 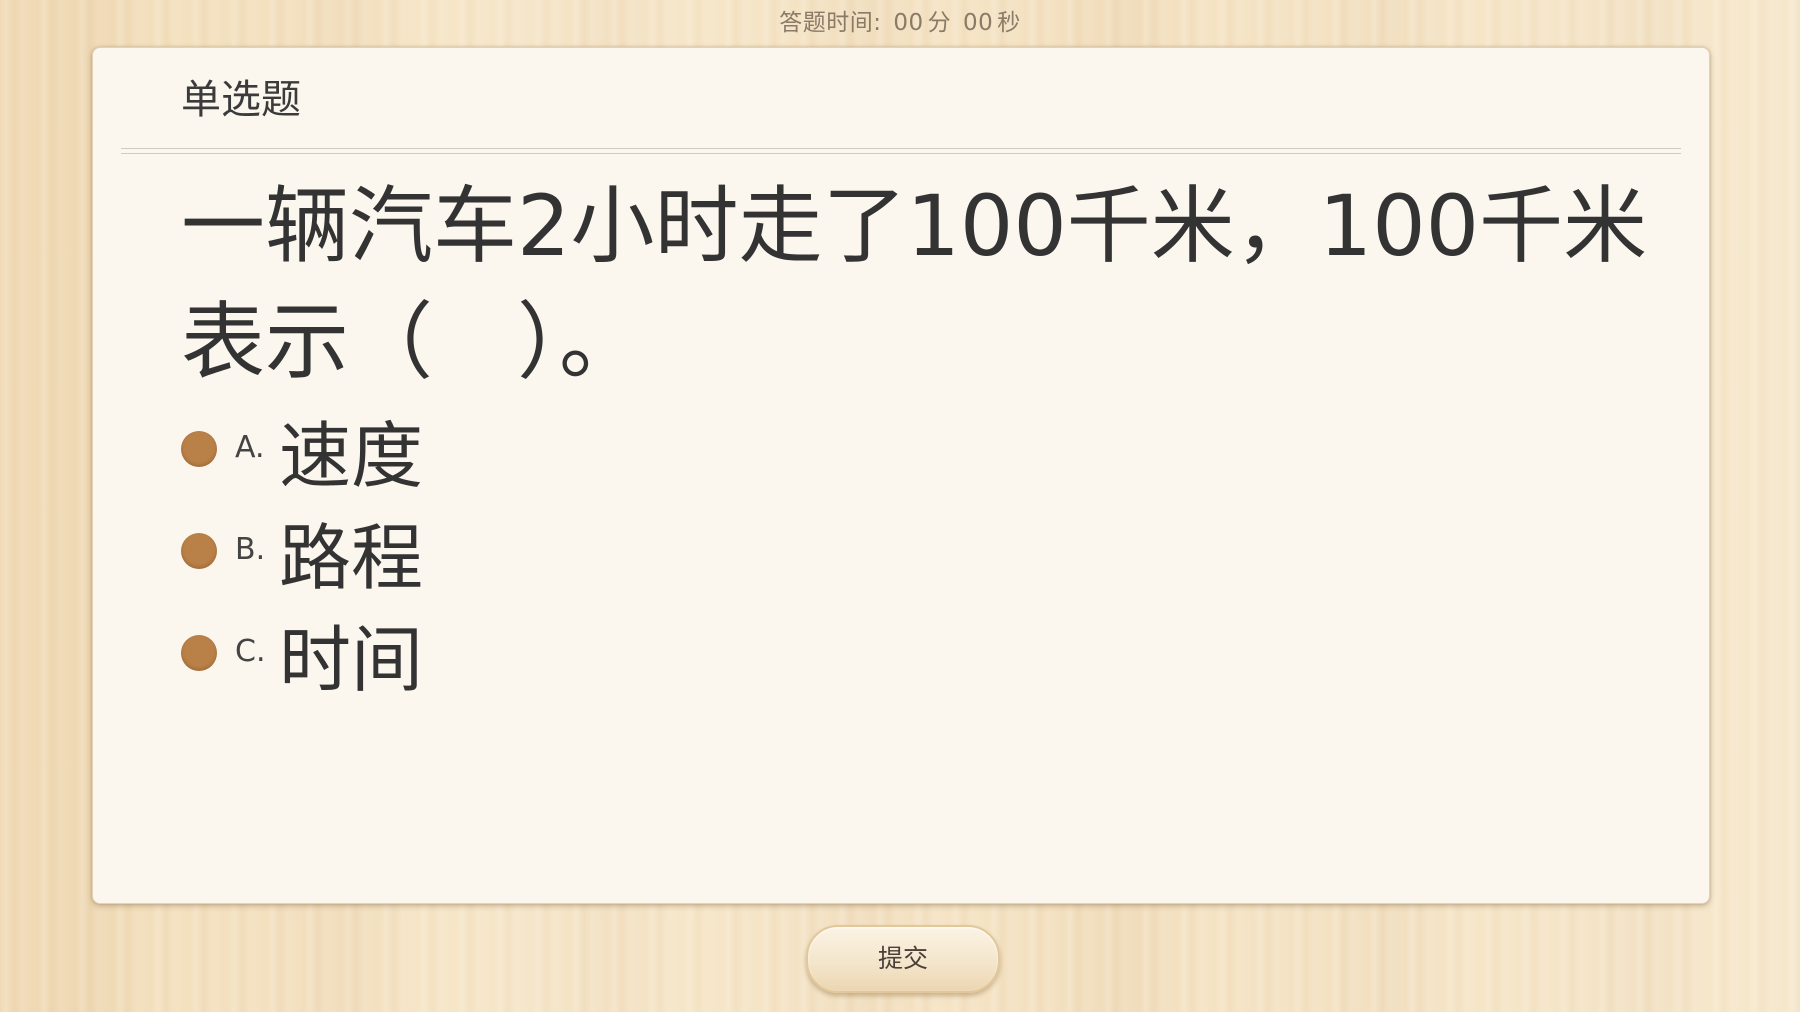 What do you see at coordinates (250, 549) in the screenshot?
I see `option-b-letter: B.` at bounding box center [250, 549].